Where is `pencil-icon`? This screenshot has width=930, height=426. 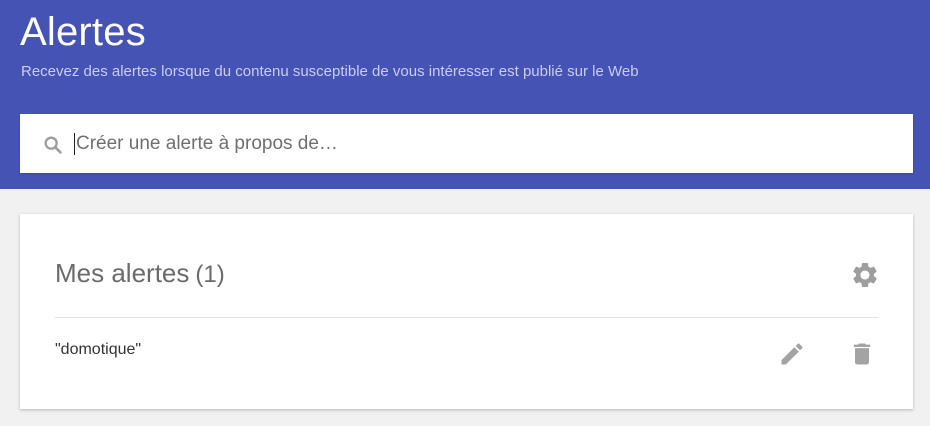
pencil-icon is located at coordinates (792, 357).